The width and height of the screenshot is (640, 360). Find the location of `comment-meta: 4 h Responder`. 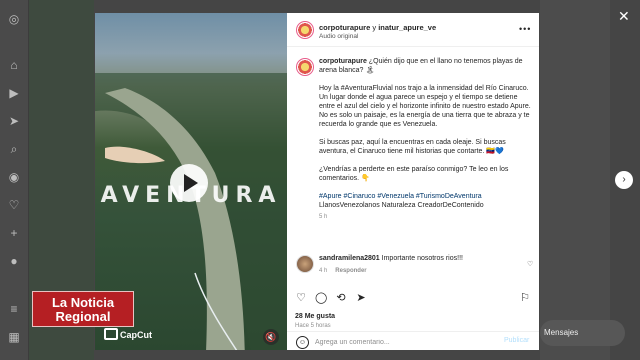

comment-meta: 4 h Responder is located at coordinates (419, 270).